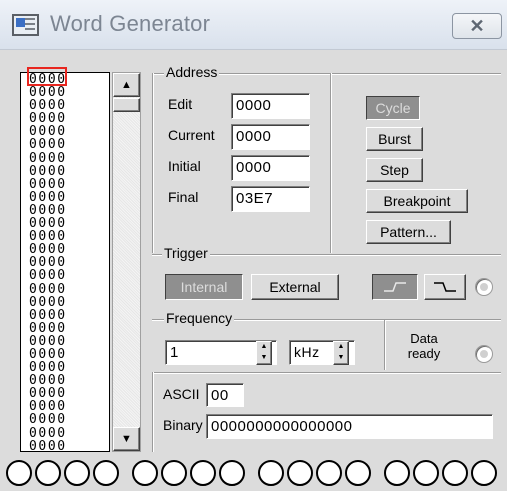  What do you see at coordinates (192, 72) in the screenshot?
I see `address-group-label: Address` at bounding box center [192, 72].